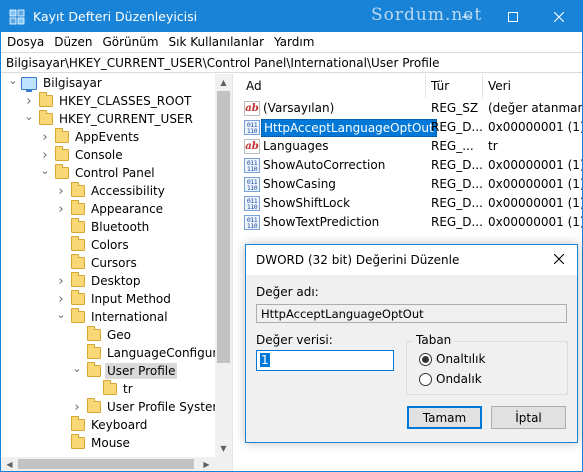 This screenshot has width=583, height=472. Describe the element at coordinates (411, 184) in the screenshot. I see `value-row: 011 110 ShowCasing REG_D... 0x00000001 (1)` at that location.